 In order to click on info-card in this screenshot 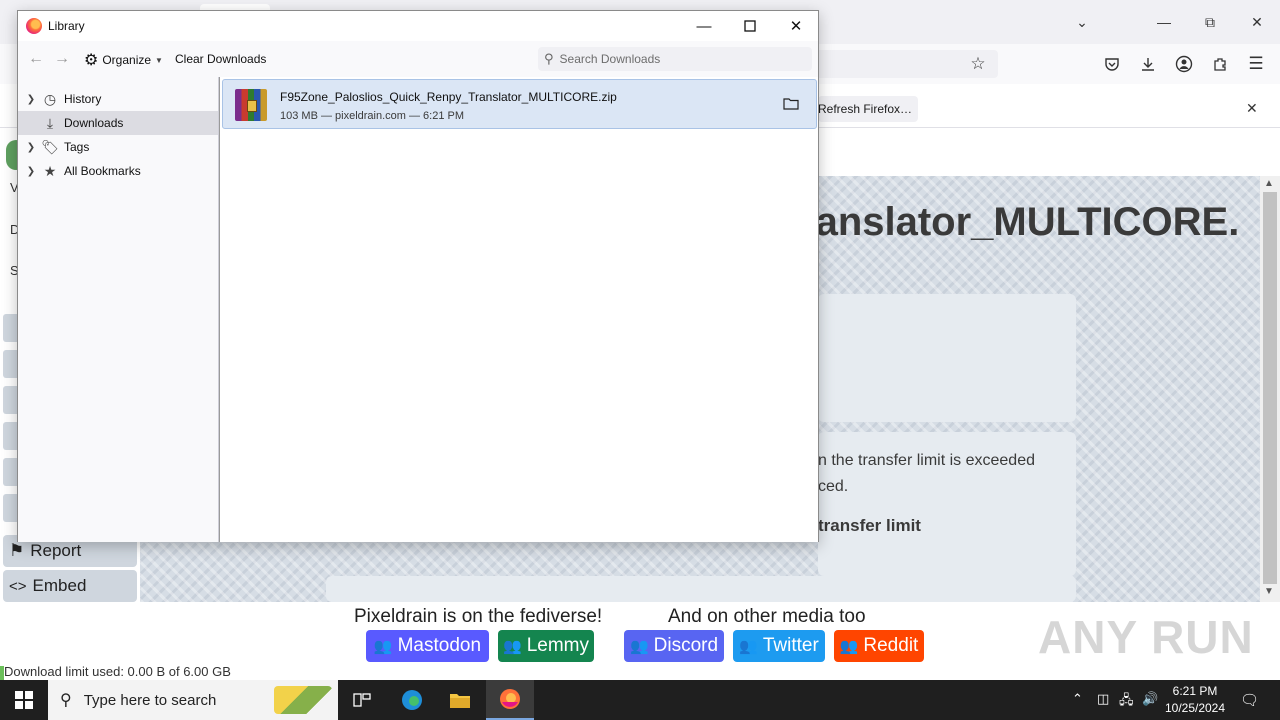, I will do `click(947, 358)`.